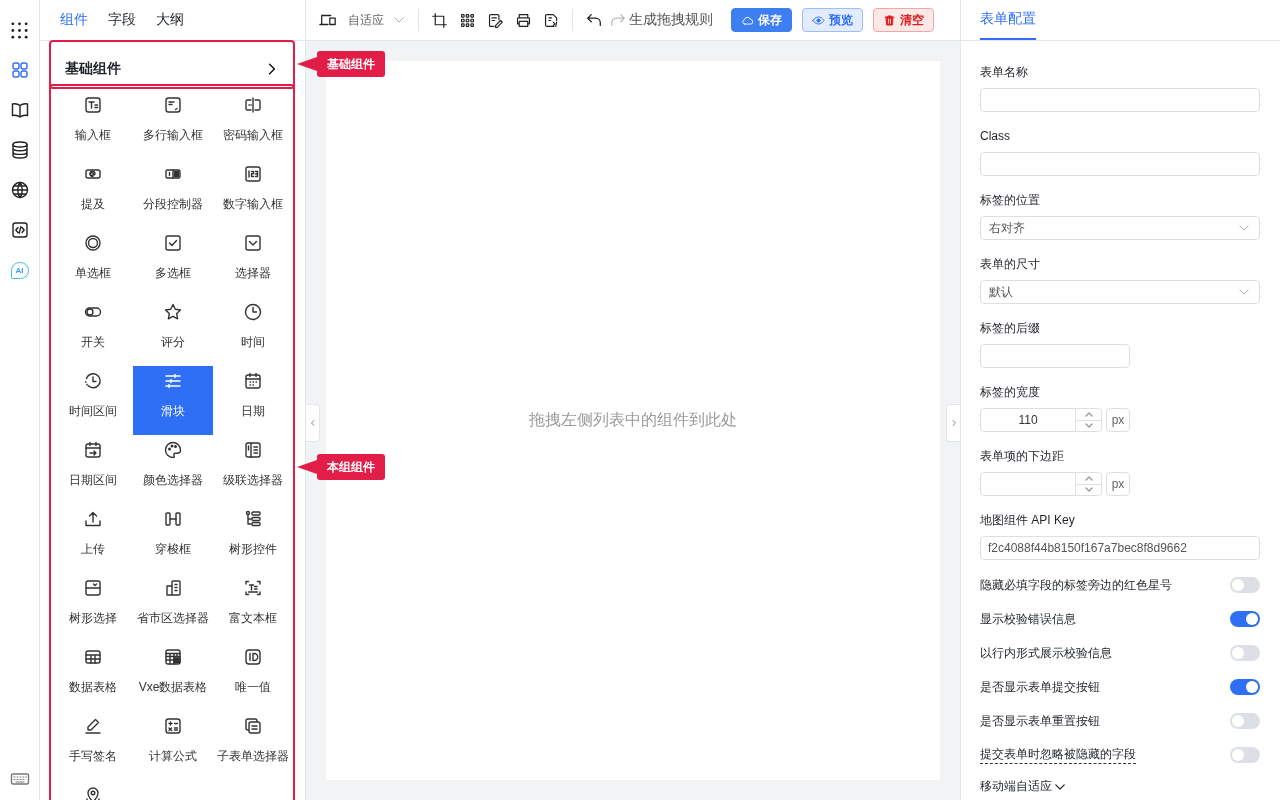 The height and width of the screenshot is (800, 1280). What do you see at coordinates (93, 657) in the screenshot?
I see `table-icon` at bounding box center [93, 657].